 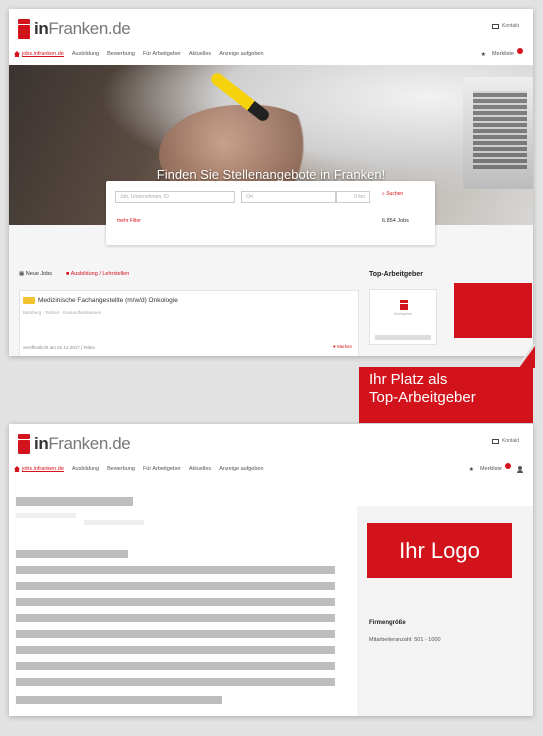 I want to click on nav-item-ausbildung-2: Ausbildung, so click(x=85, y=469).